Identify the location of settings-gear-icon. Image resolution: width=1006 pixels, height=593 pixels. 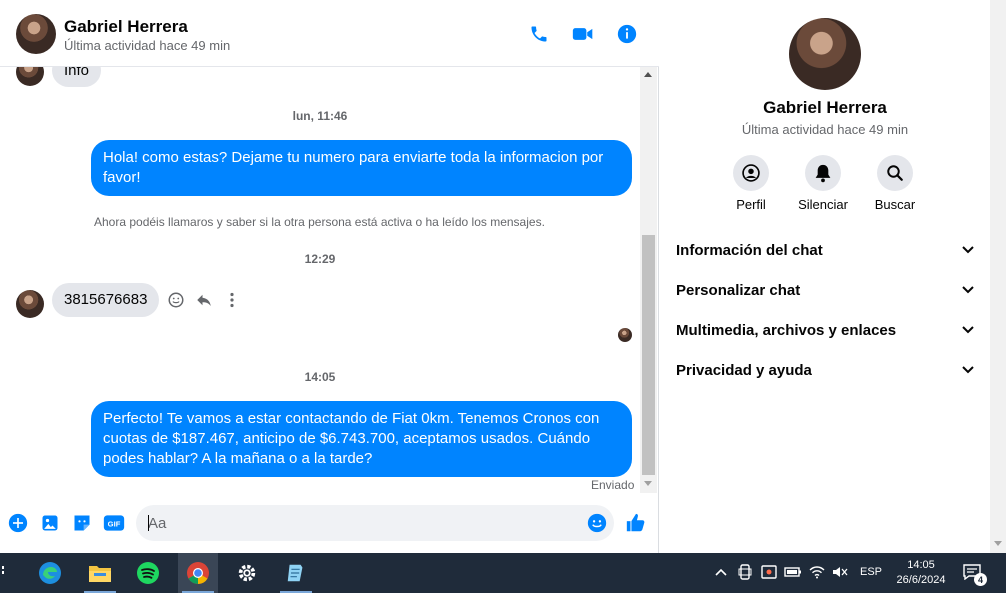
(247, 573).